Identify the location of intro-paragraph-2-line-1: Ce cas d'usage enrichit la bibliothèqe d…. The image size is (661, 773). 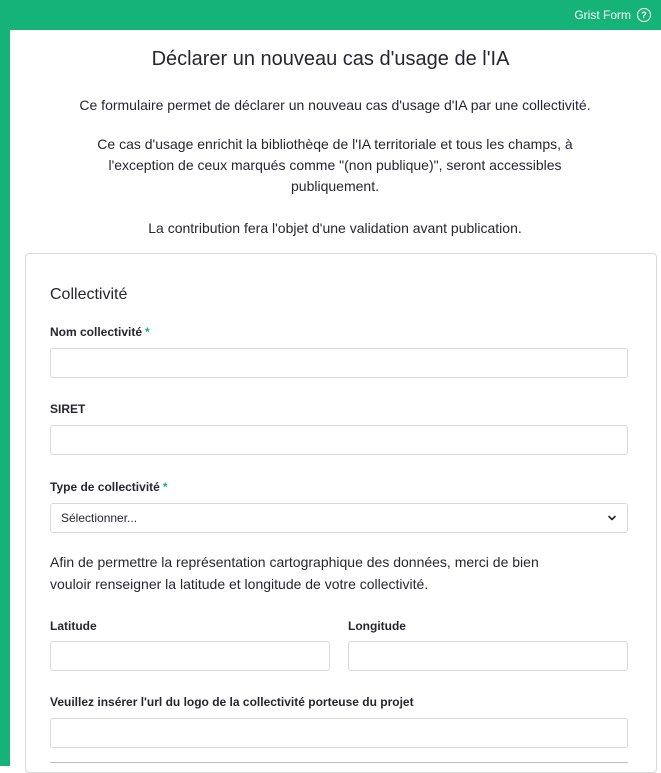
(335, 144).